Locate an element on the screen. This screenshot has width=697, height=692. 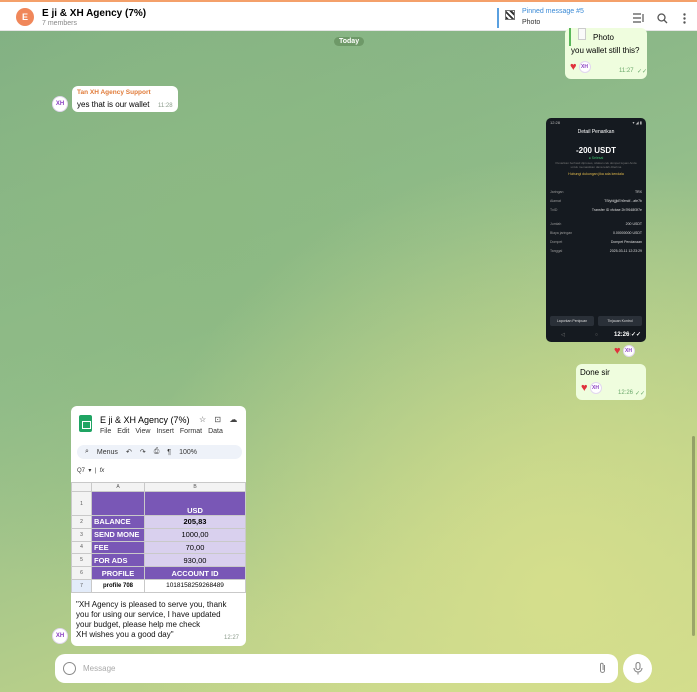
message-input is located at coordinates (333, 668).